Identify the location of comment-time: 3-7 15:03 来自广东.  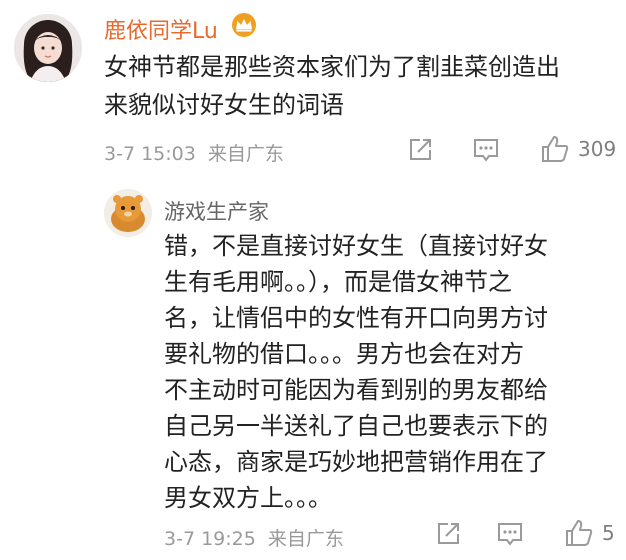
(194, 152).